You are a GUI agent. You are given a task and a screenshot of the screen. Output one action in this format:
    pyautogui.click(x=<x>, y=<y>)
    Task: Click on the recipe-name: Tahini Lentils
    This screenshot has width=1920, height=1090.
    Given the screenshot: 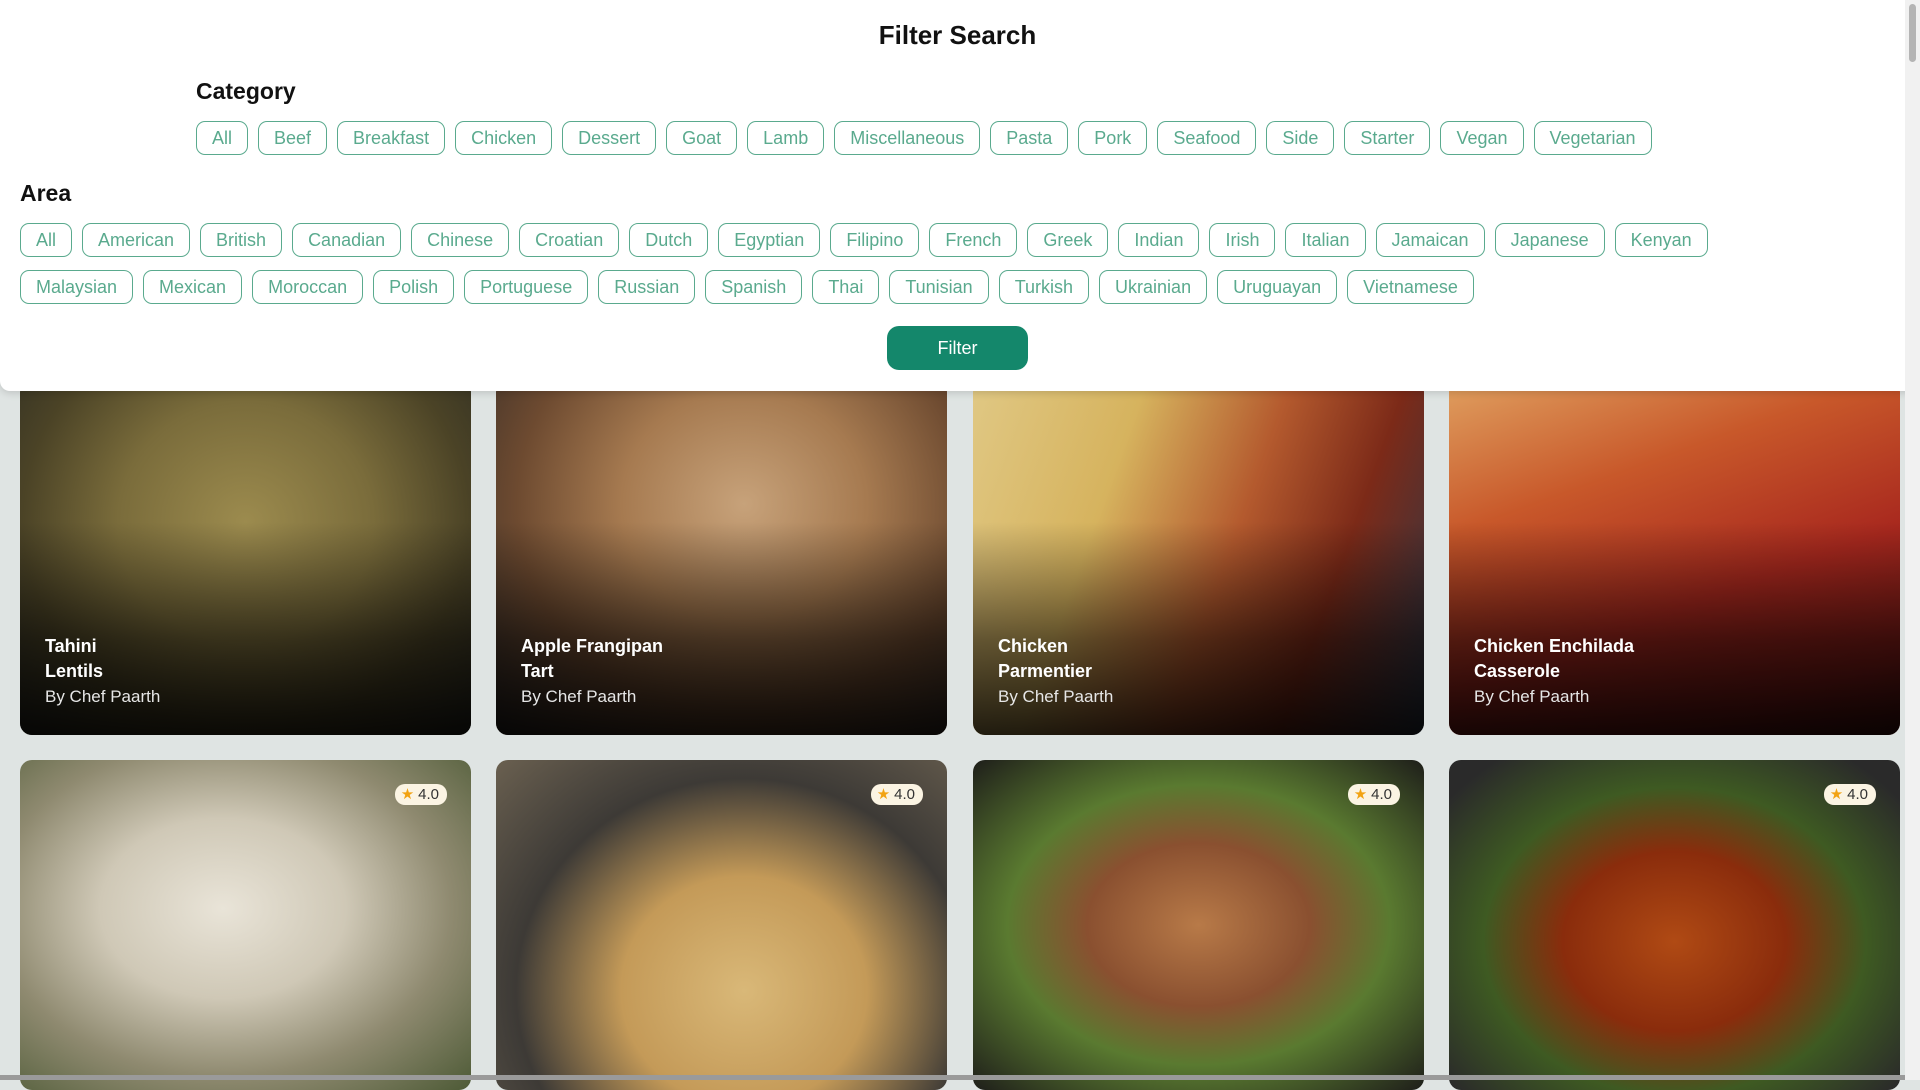 What is the action you would take?
    pyautogui.click(x=74, y=658)
    